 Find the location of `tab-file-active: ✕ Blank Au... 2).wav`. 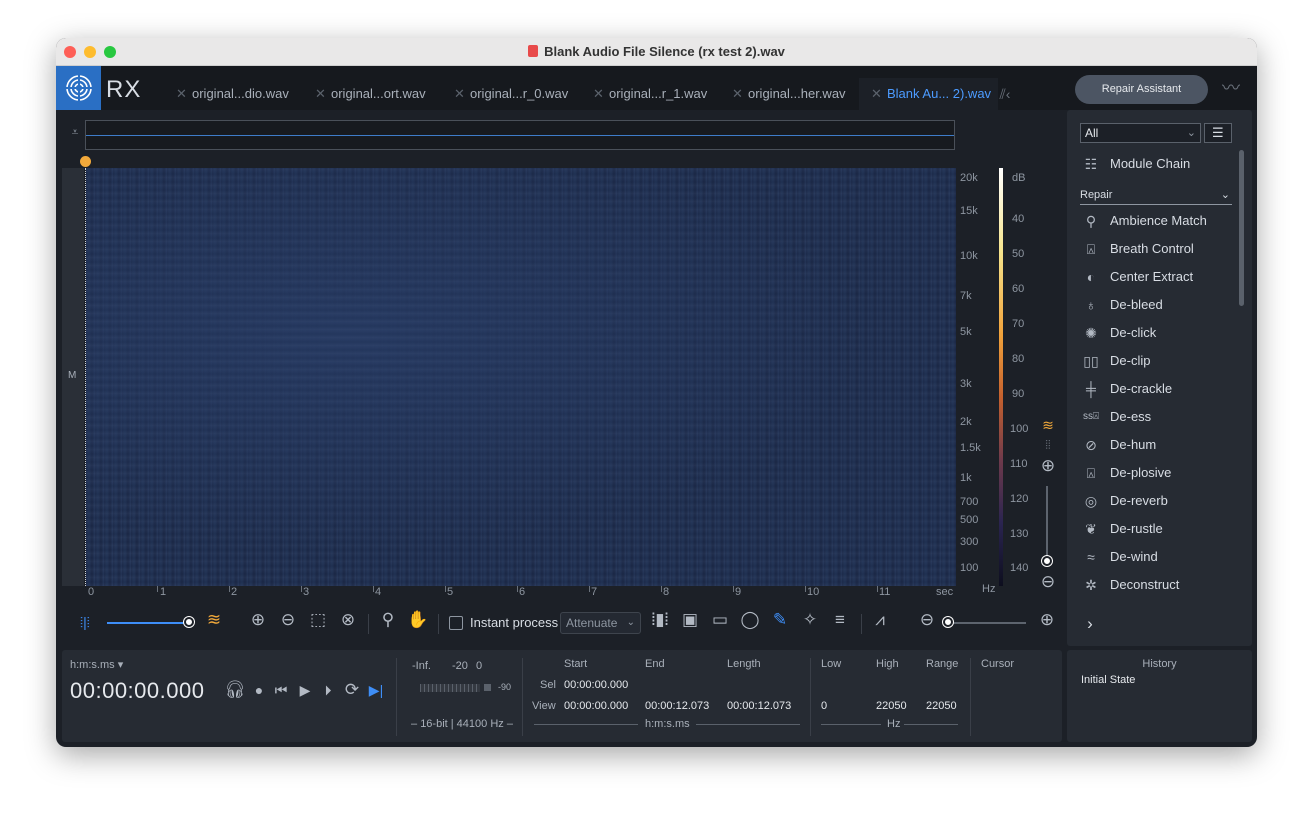

tab-file-active: ✕ Blank Au... 2).wav is located at coordinates (928, 94).